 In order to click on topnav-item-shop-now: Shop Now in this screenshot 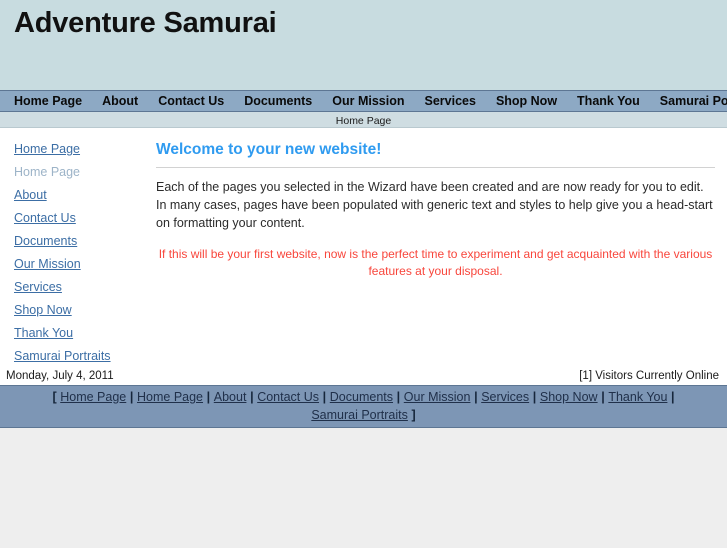, I will do `click(526, 101)`.